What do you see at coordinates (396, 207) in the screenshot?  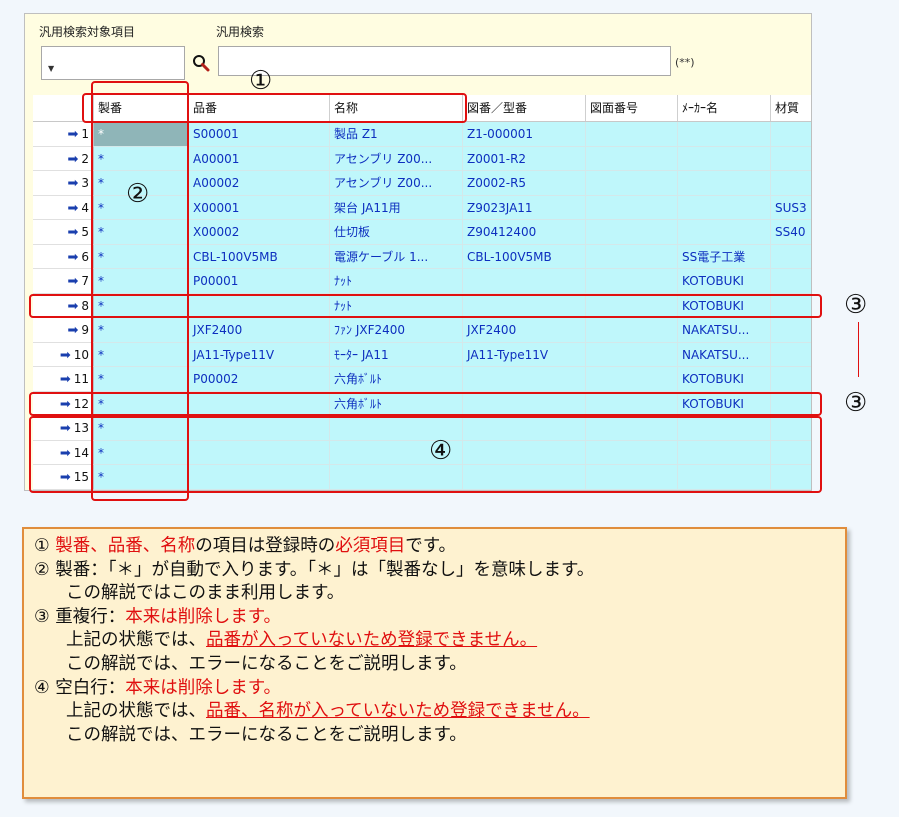 I see `cell-meisho: 架台 JA11用` at bounding box center [396, 207].